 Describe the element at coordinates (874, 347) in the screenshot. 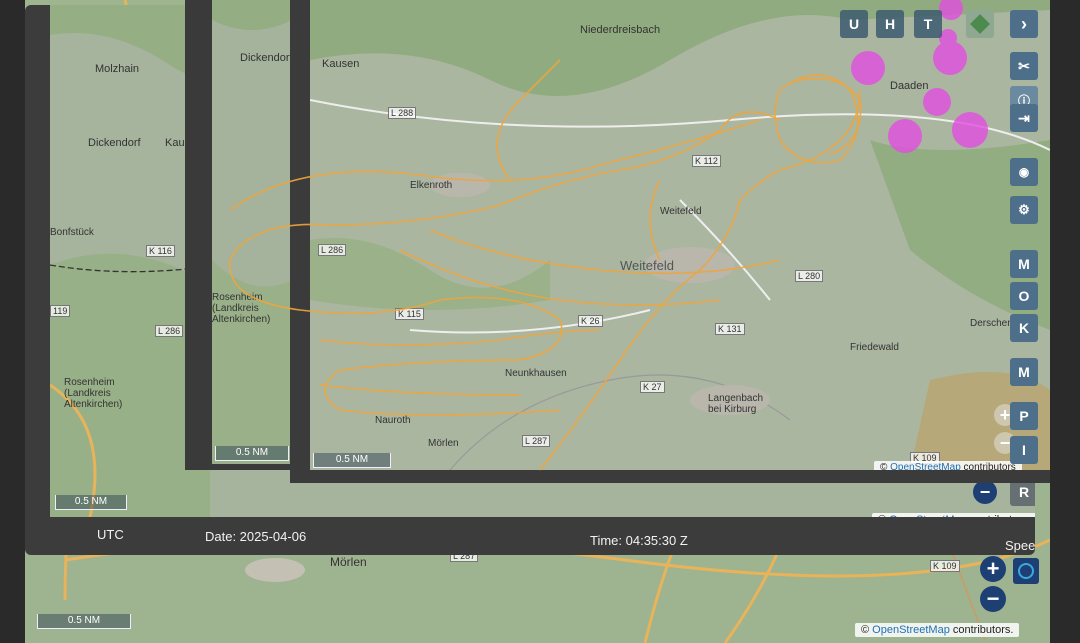

I see `place-label: Friedewald` at that location.